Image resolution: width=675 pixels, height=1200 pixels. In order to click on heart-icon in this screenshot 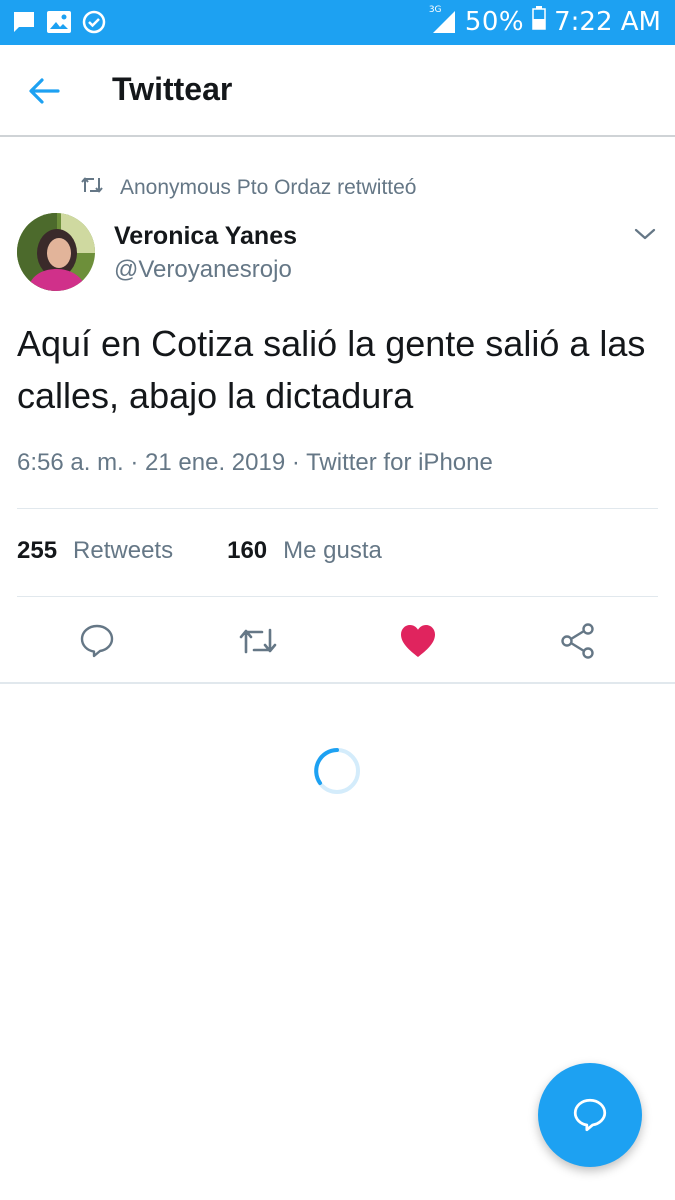, I will do `click(418, 641)`.